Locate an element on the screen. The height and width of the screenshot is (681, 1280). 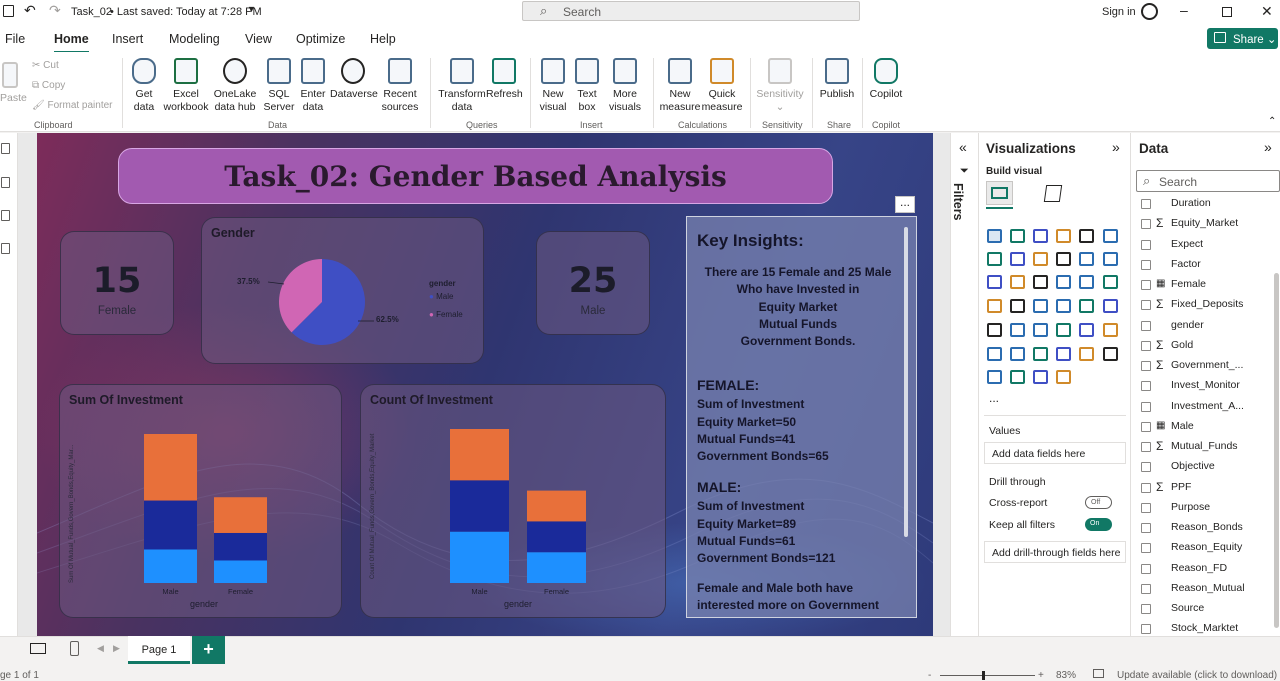
data-search-input: ⌕ Search is located at coordinates (1208, 181).